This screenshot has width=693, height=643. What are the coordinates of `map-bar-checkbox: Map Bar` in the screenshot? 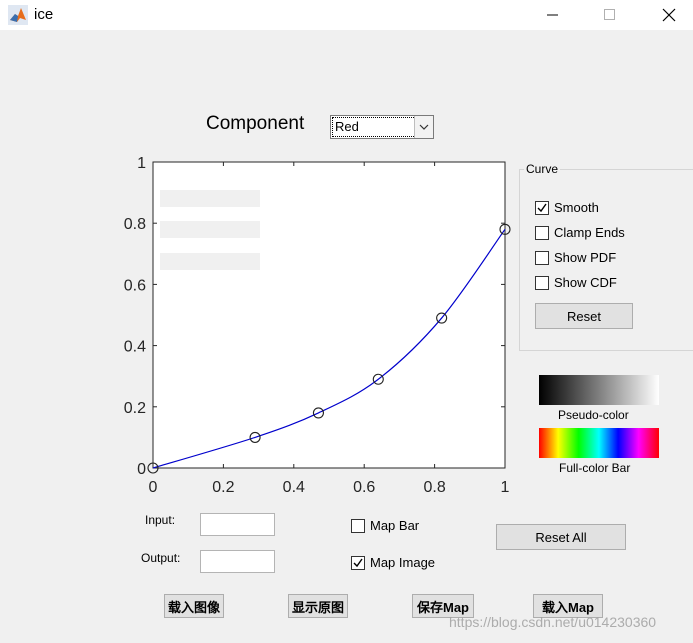 It's located at (385, 525).